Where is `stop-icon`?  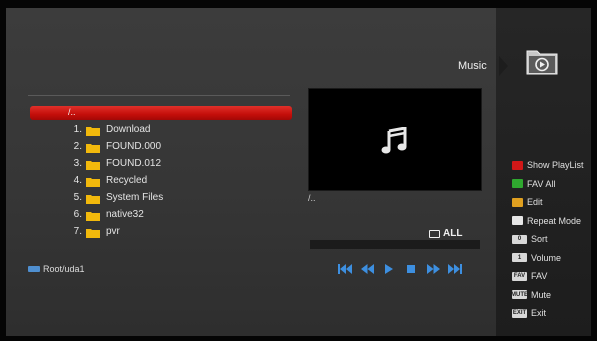 stop-icon is located at coordinates (411, 269).